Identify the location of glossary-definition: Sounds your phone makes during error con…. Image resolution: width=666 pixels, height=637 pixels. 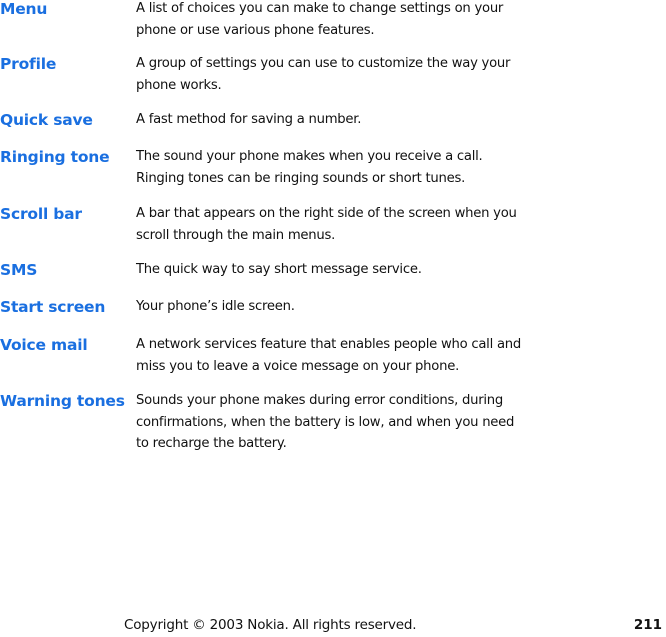
(325, 422).